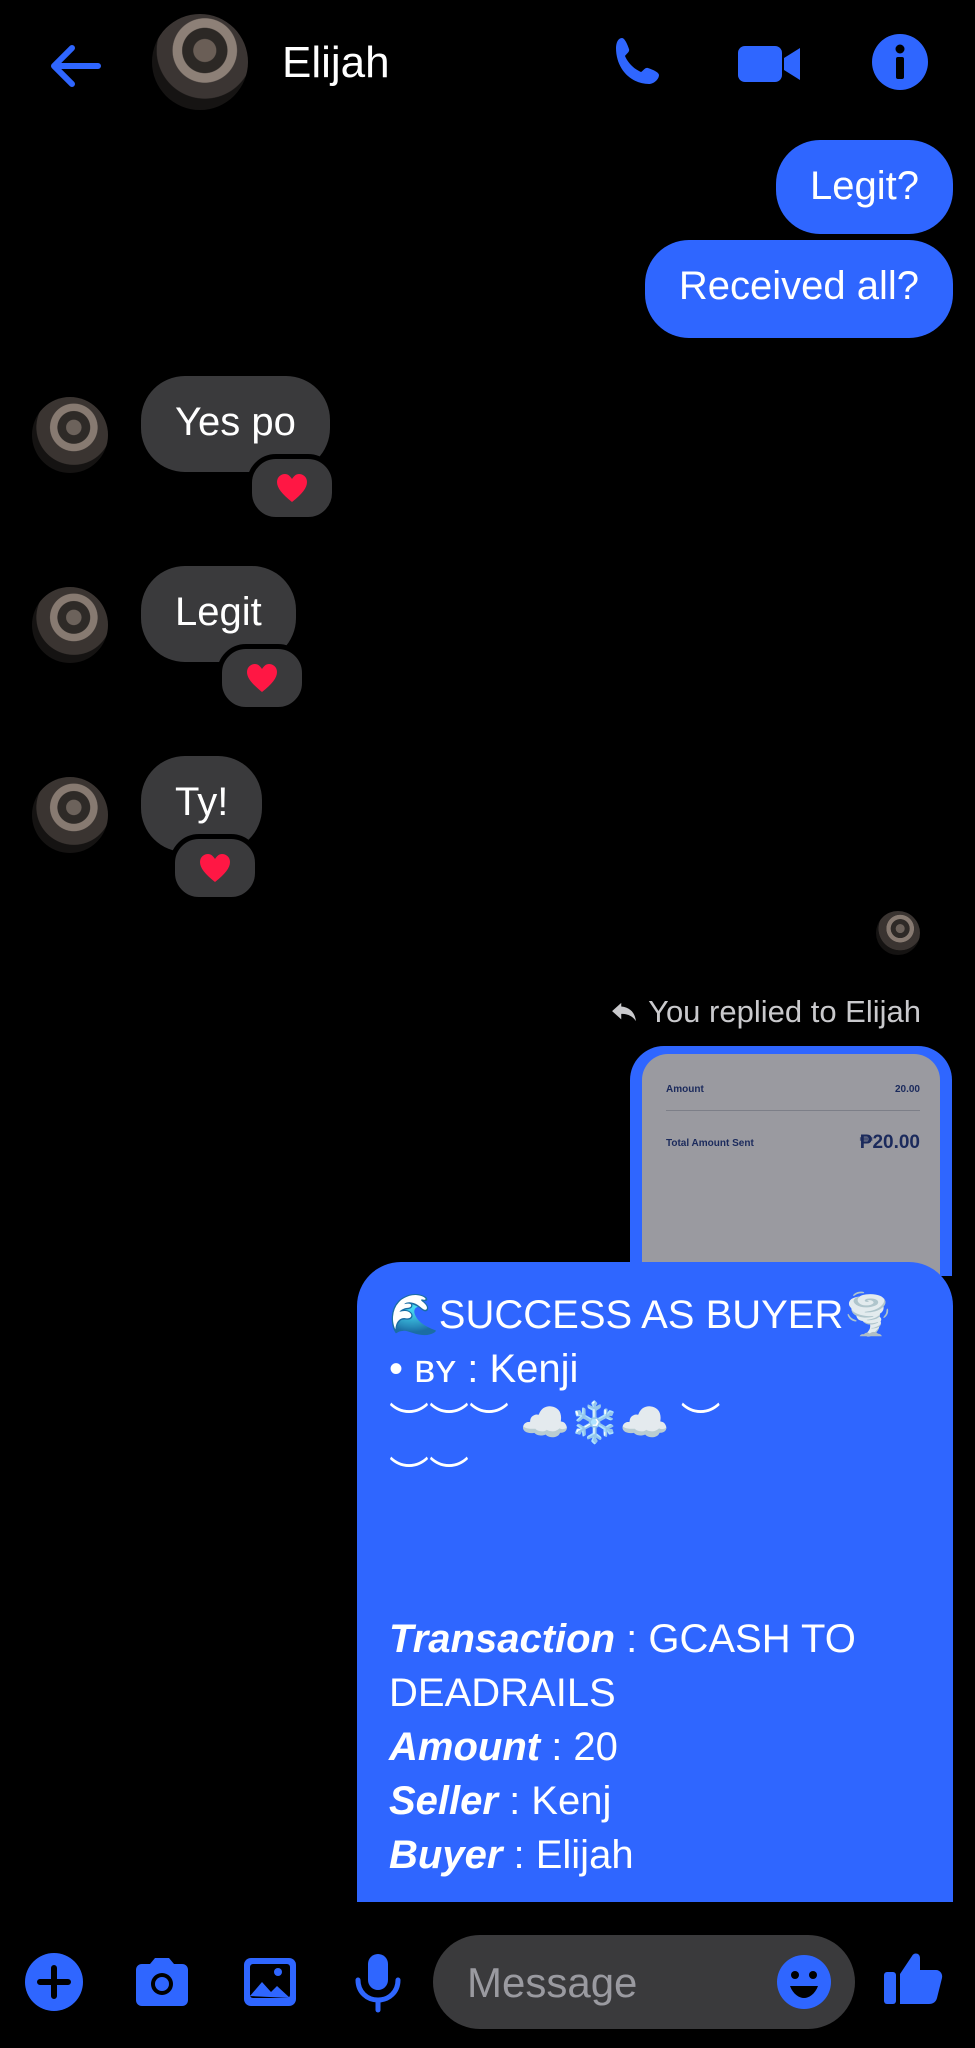 This screenshot has height=2048, width=975. I want to click on image-icon, so click(270, 1982).